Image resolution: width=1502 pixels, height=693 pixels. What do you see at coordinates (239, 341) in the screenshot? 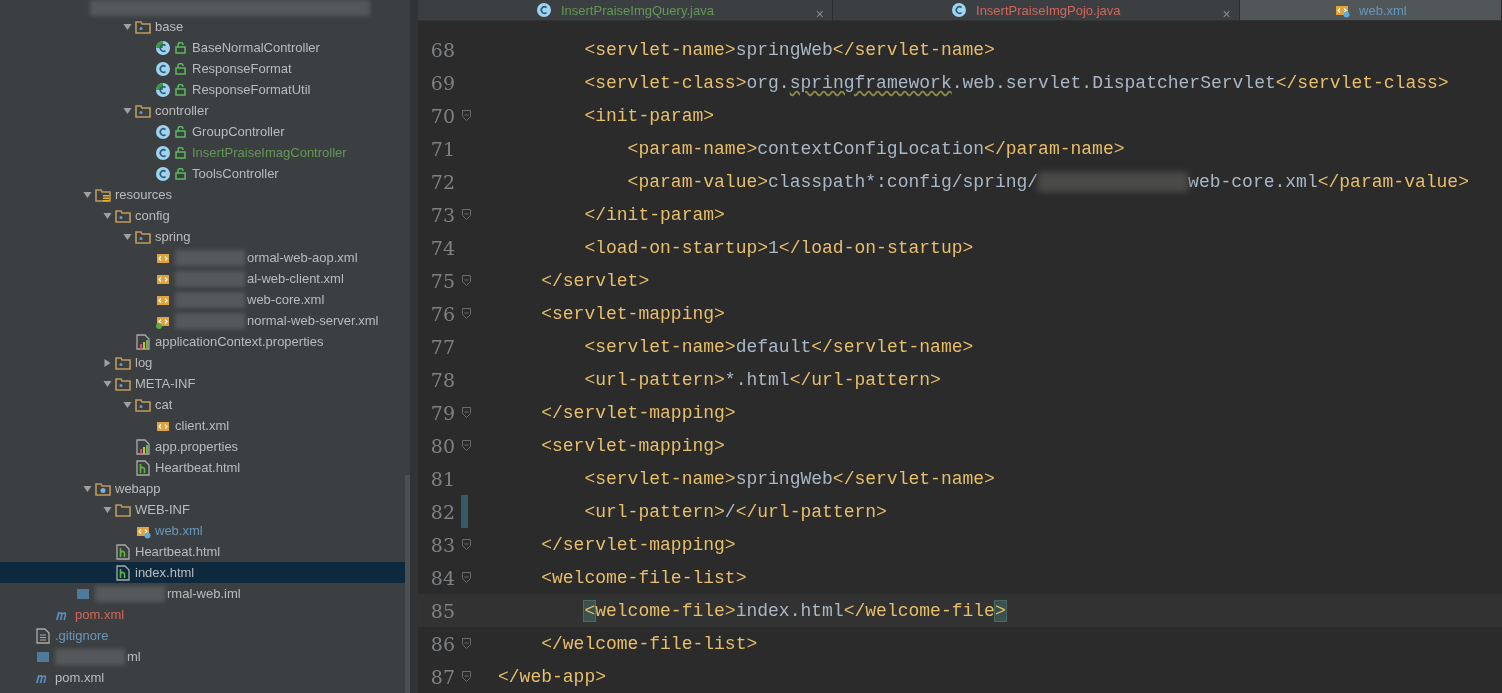
I see `file-name: applicationContext.properties` at bounding box center [239, 341].